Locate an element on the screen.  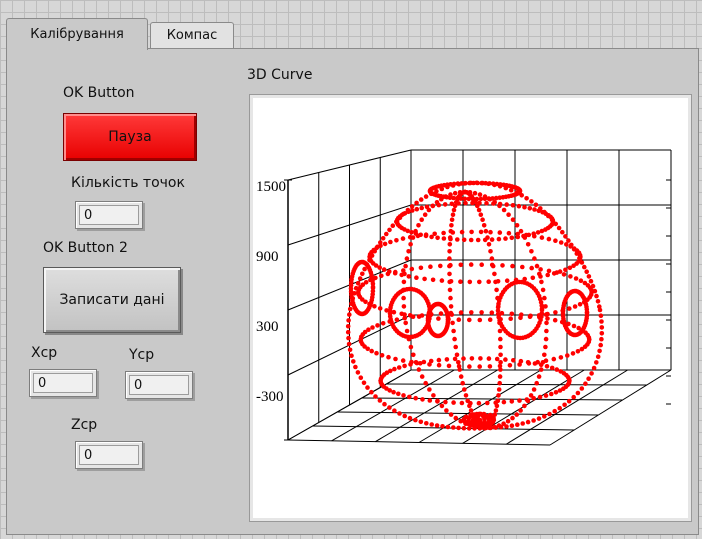
tab-calibration: Калібрування is located at coordinates (77, 34).